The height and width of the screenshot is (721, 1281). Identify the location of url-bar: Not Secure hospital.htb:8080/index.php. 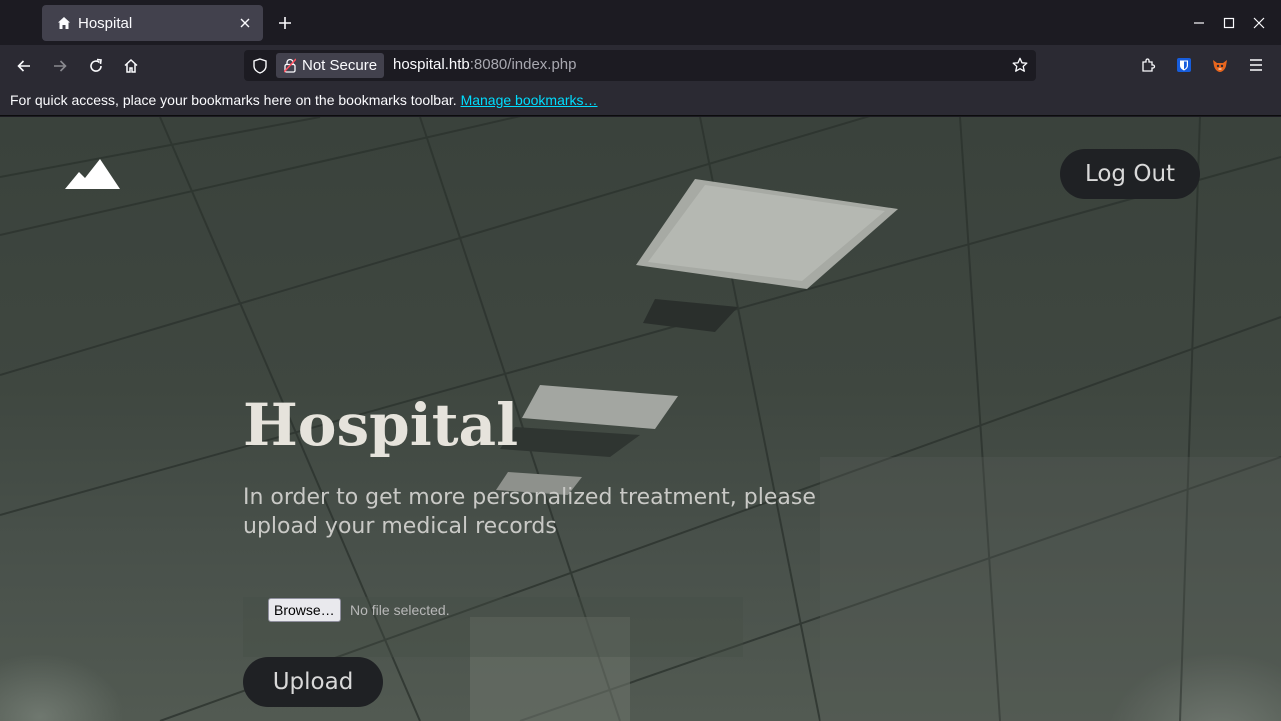
(640, 65).